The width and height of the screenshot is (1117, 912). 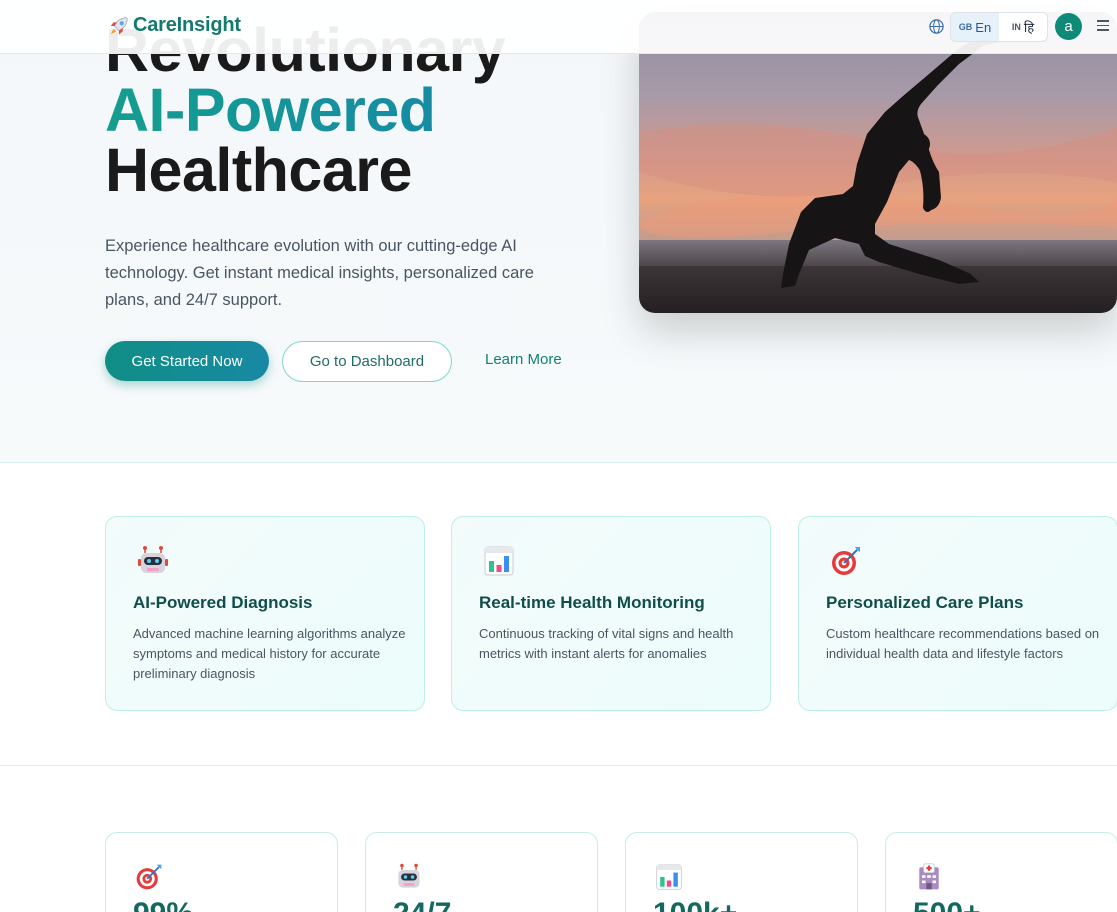 I want to click on stat-value: 99%, so click(x=163, y=904).